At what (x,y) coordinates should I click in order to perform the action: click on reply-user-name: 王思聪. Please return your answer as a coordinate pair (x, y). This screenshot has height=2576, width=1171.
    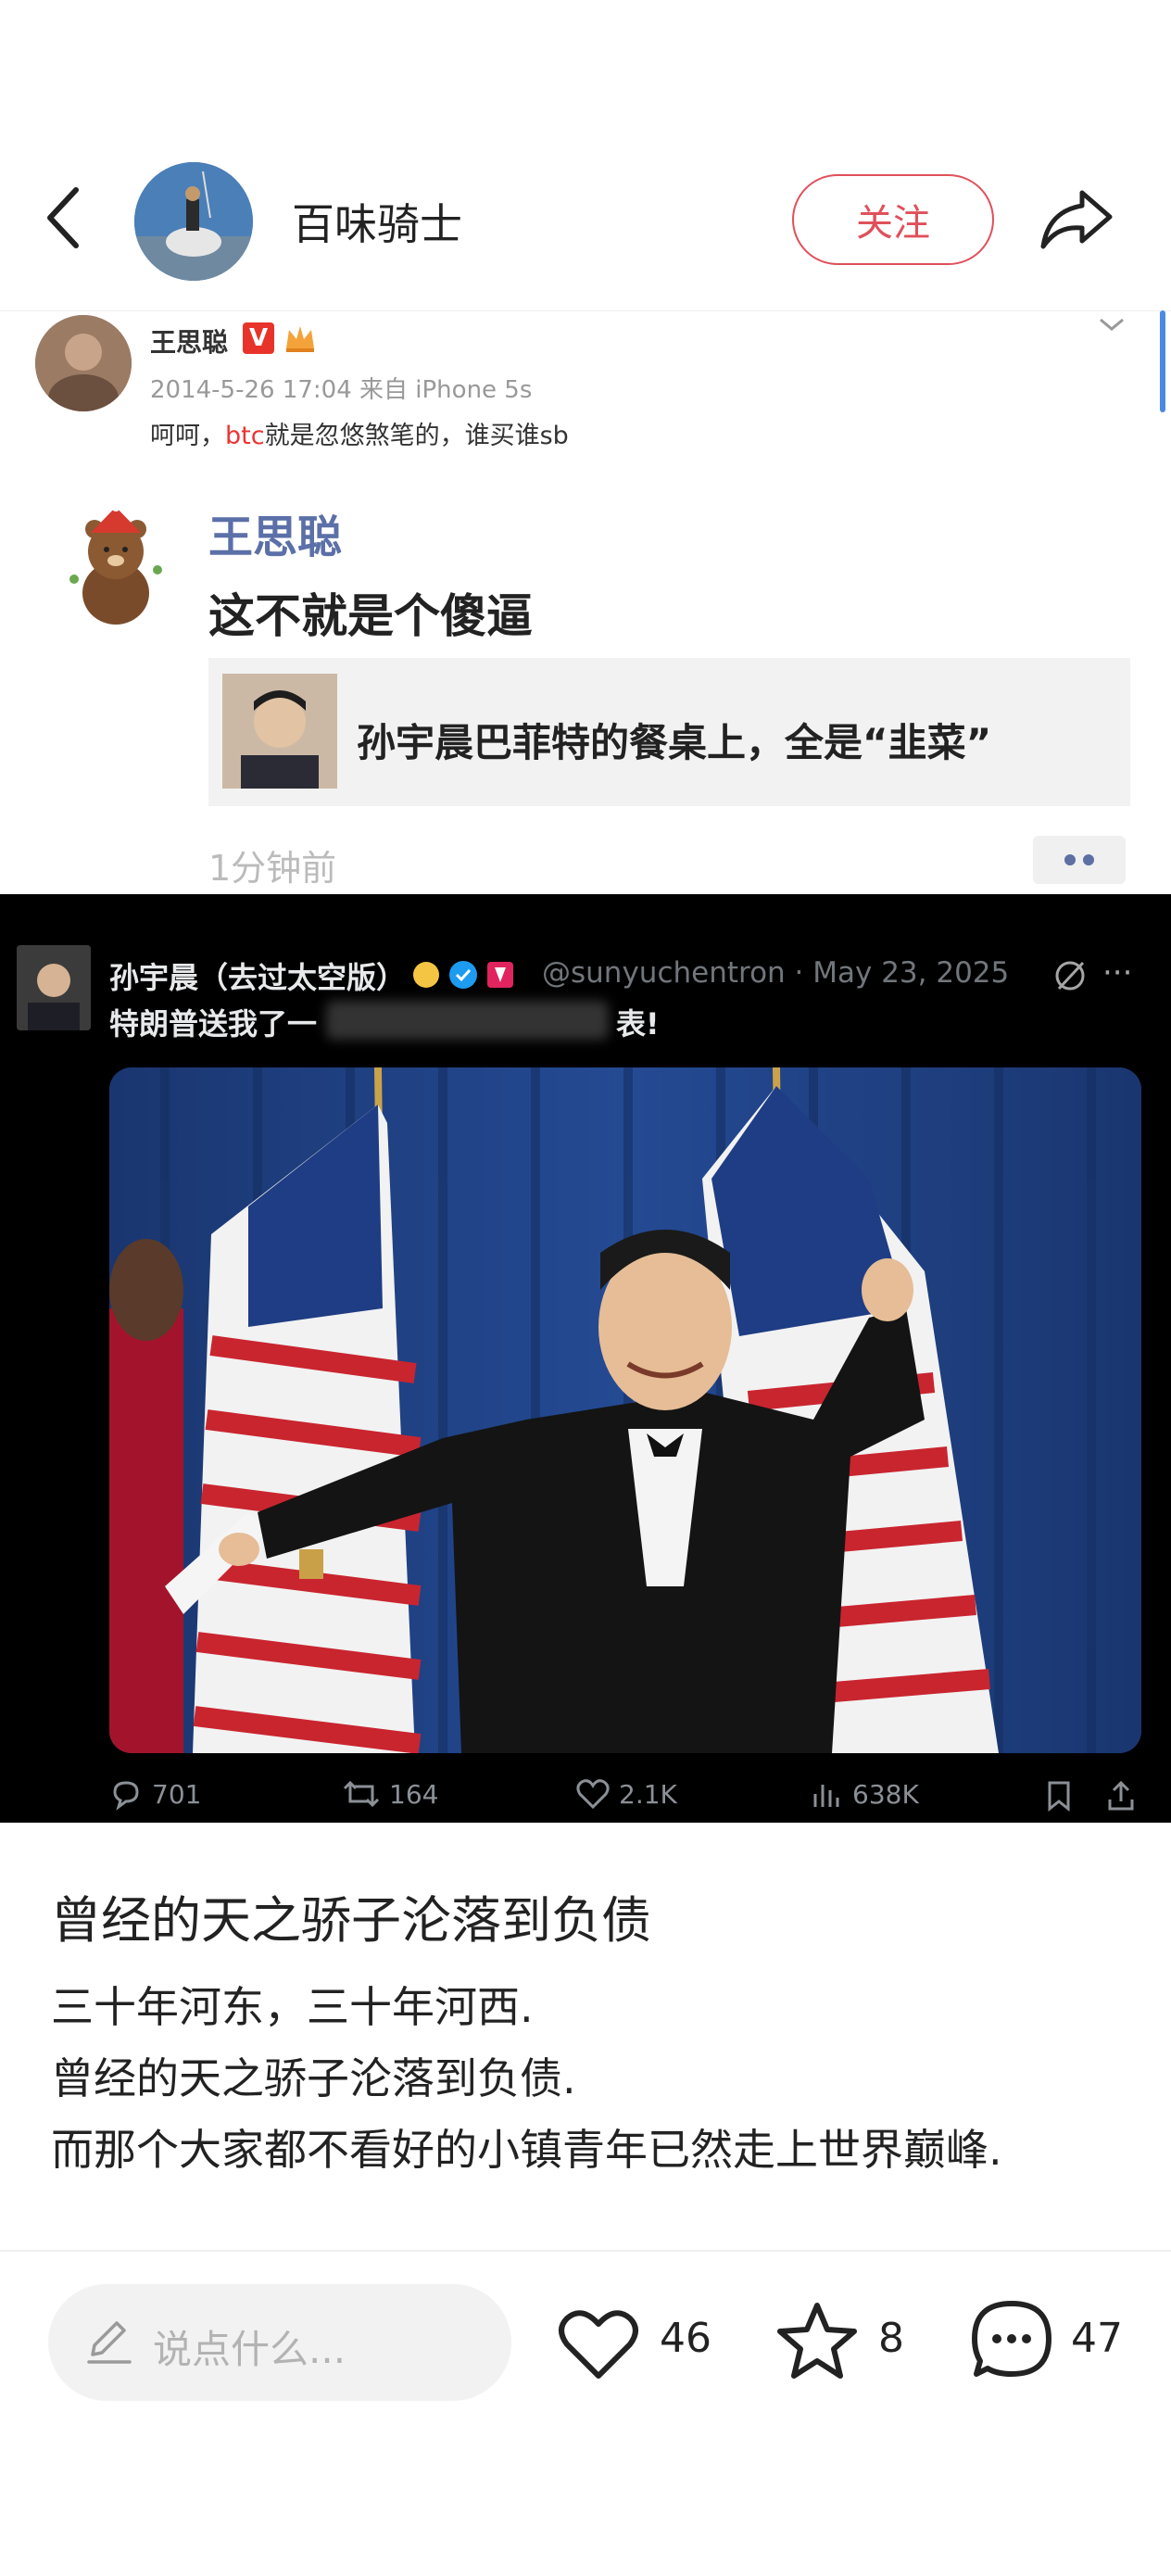
    Looking at the image, I should click on (275, 537).